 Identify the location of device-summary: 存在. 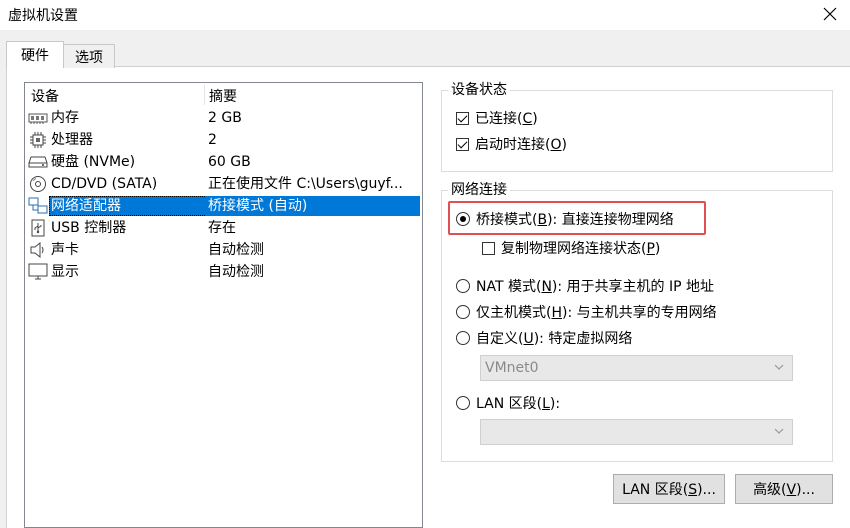
(222, 228).